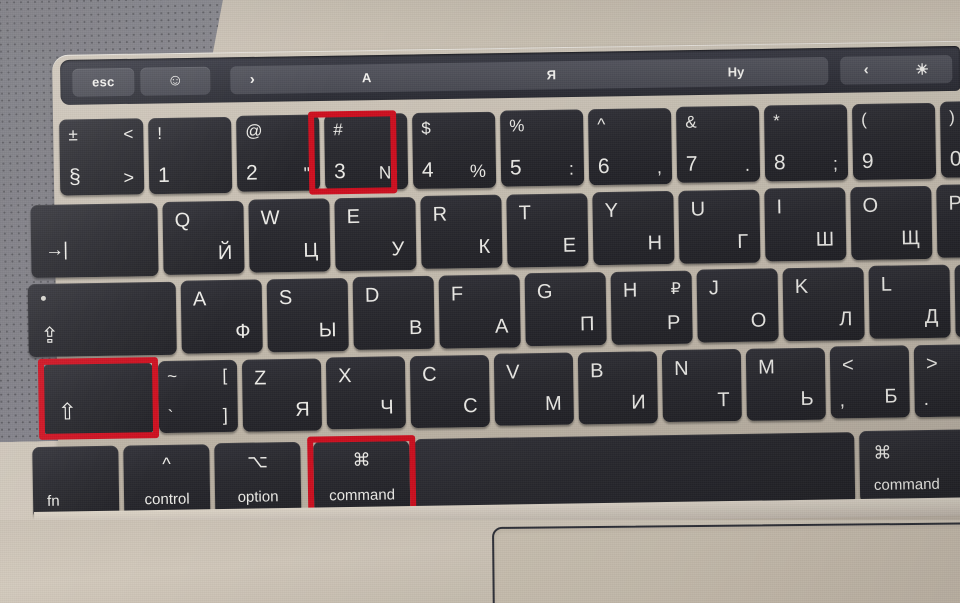  What do you see at coordinates (198, 396) in the screenshot?
I see `key-bracket: ~ [ ` ]` at bounding box center [198, 396].